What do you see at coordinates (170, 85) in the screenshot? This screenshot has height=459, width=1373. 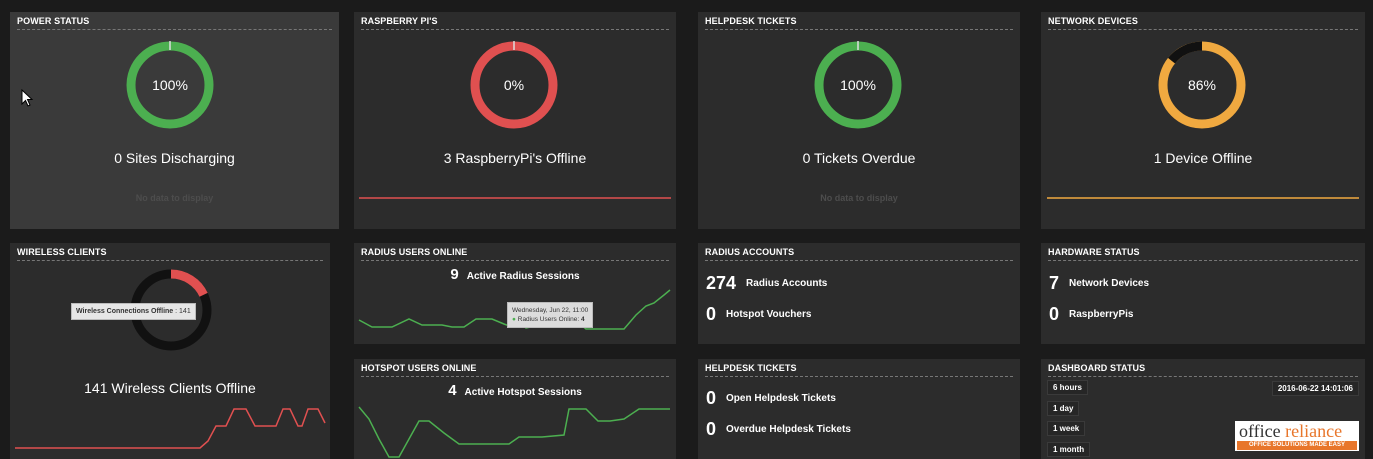 I see `power-percent: 100%` at bounding box center [170, 85].